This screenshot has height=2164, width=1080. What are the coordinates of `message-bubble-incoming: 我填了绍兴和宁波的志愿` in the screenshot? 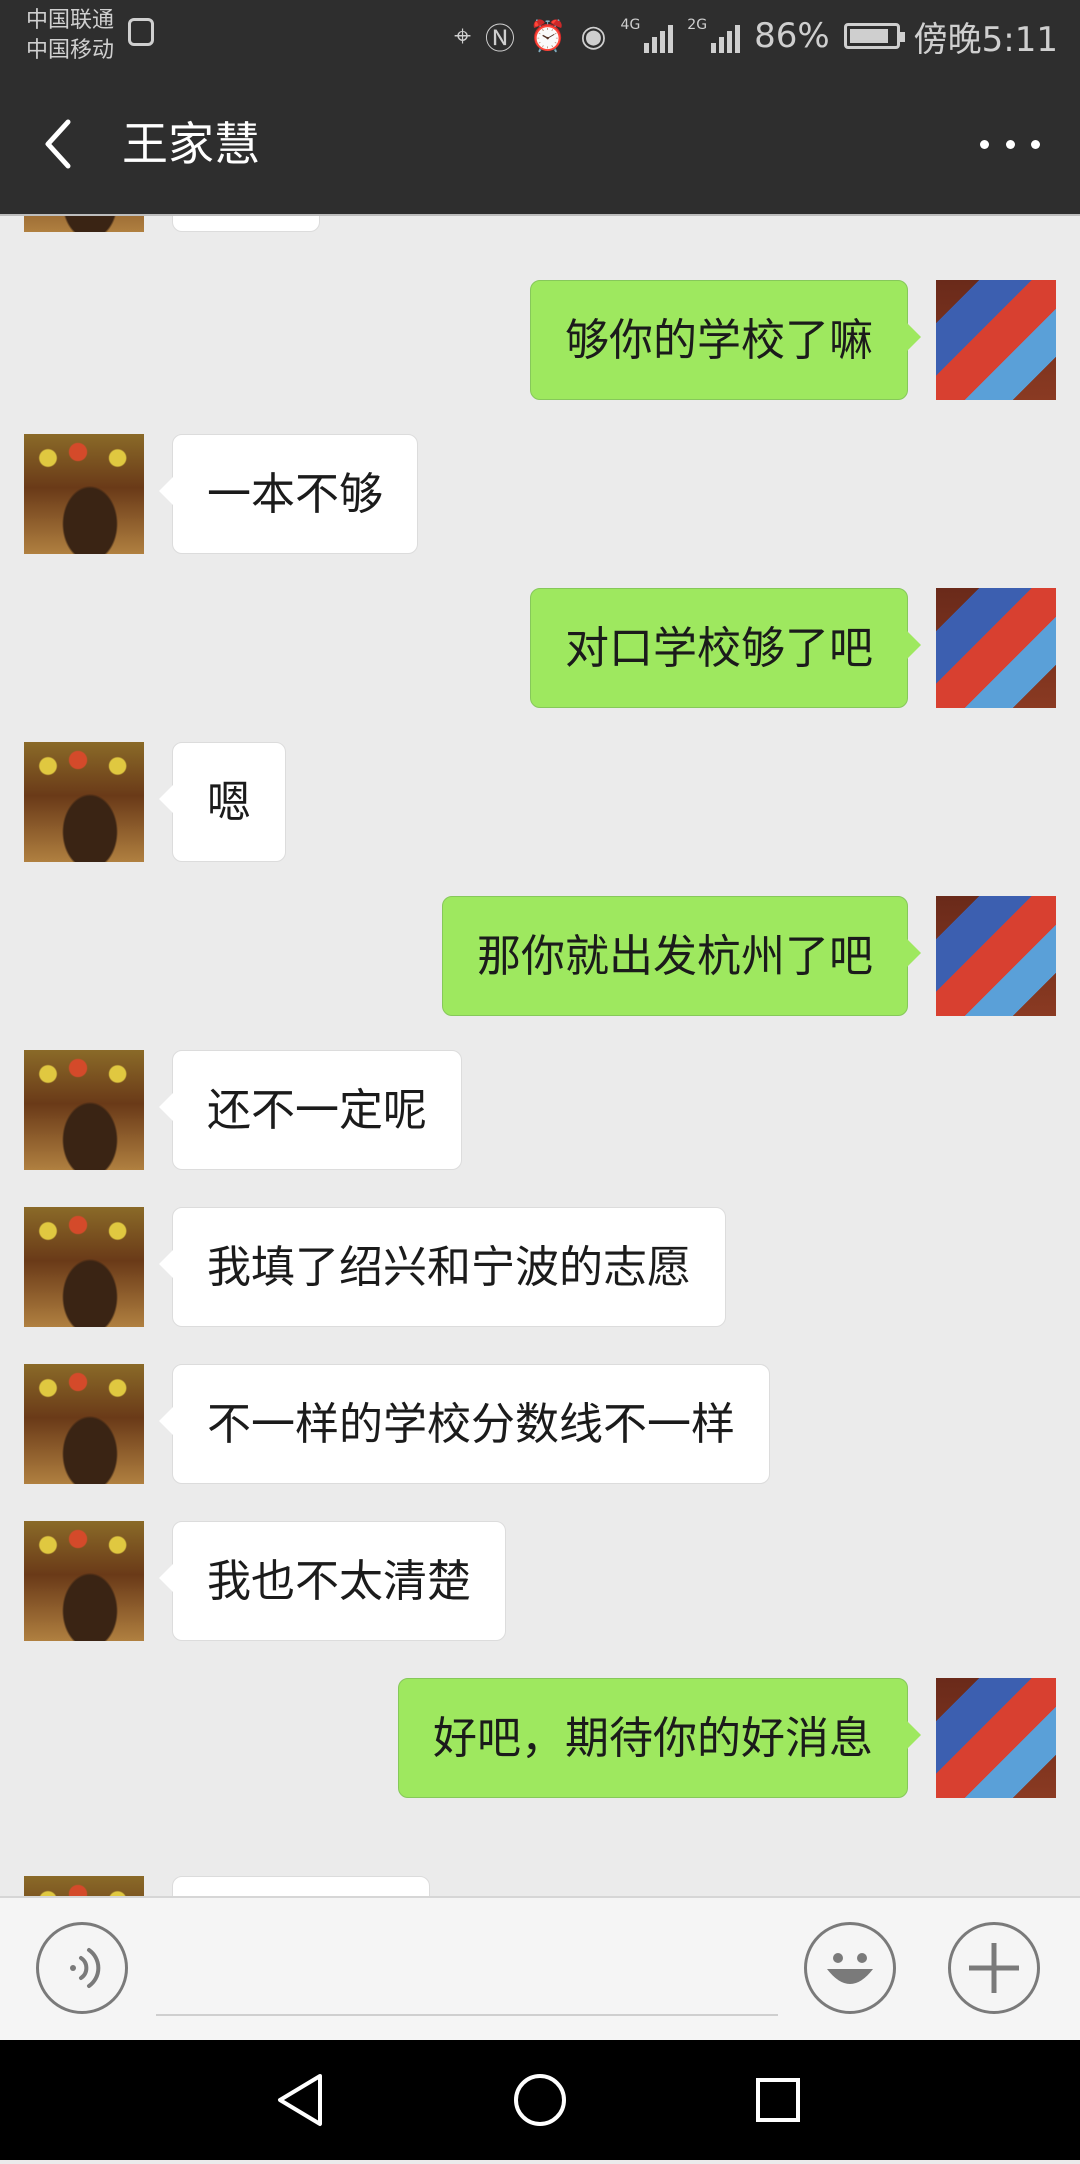 It's located at (442, 1267).